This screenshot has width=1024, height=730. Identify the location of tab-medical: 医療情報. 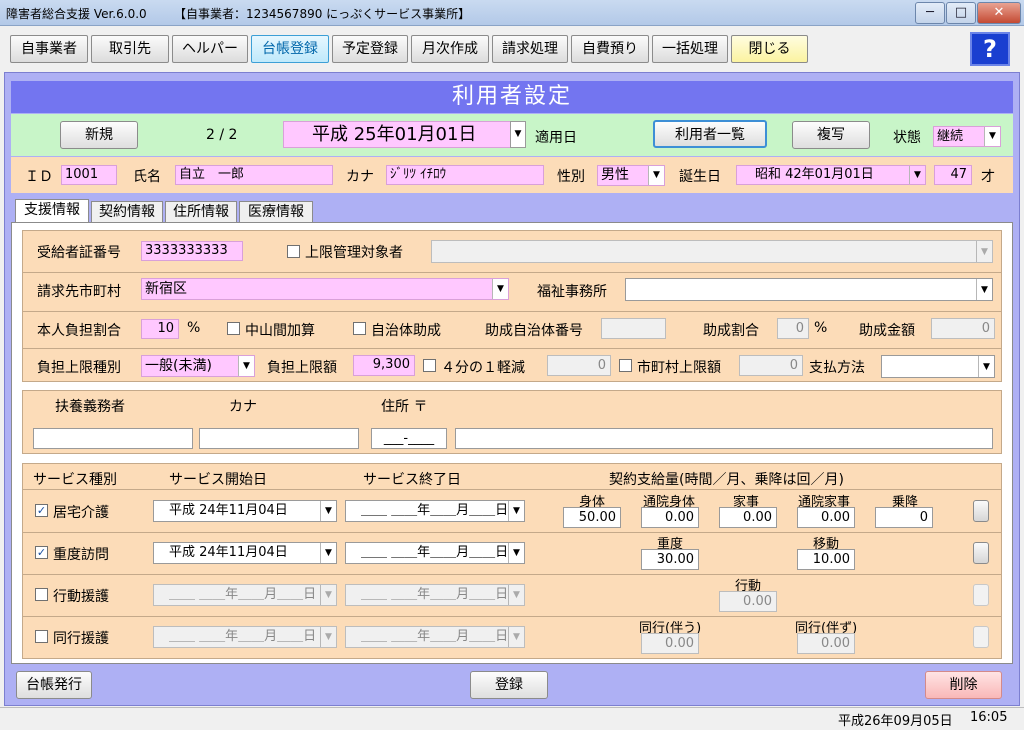
(276, 212).